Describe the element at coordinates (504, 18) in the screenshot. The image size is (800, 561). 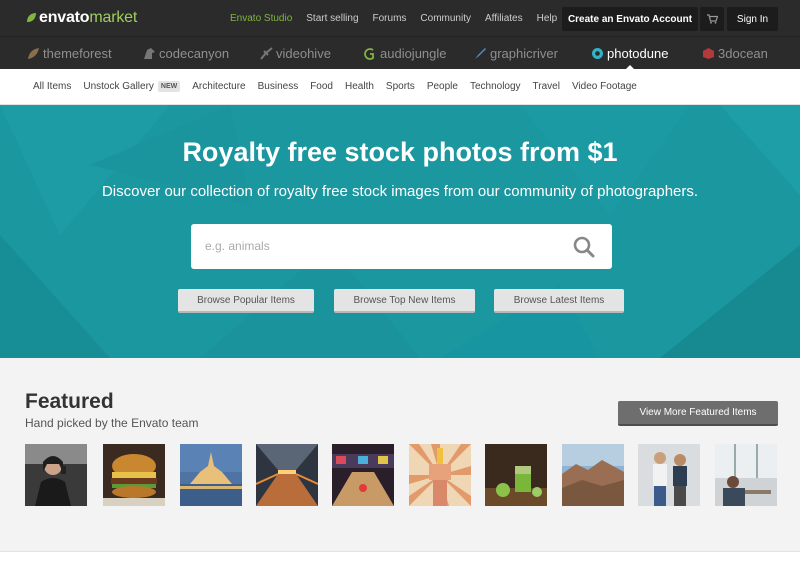
I see `link-affiliates: Affiliates` at that location.